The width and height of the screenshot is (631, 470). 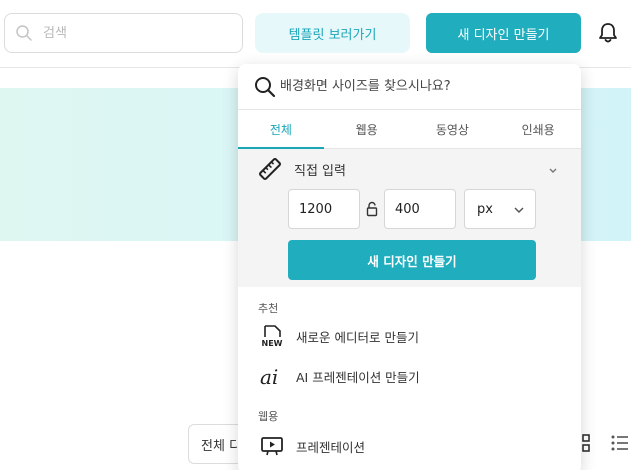 What do you see at coordinates (358, 377) in the screenshot?
I see `list-item-label: AI 프레젠테이션 만들기` at bounding box center [358, 377].